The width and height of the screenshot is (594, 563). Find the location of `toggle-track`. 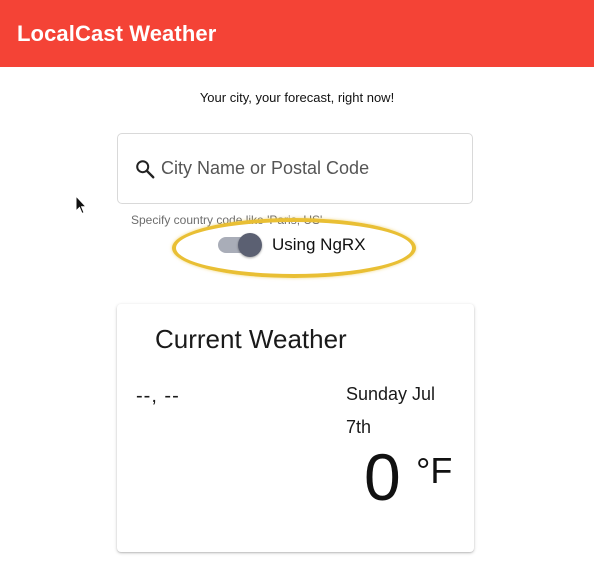

toggle-track is located at coordinates (240, 245).